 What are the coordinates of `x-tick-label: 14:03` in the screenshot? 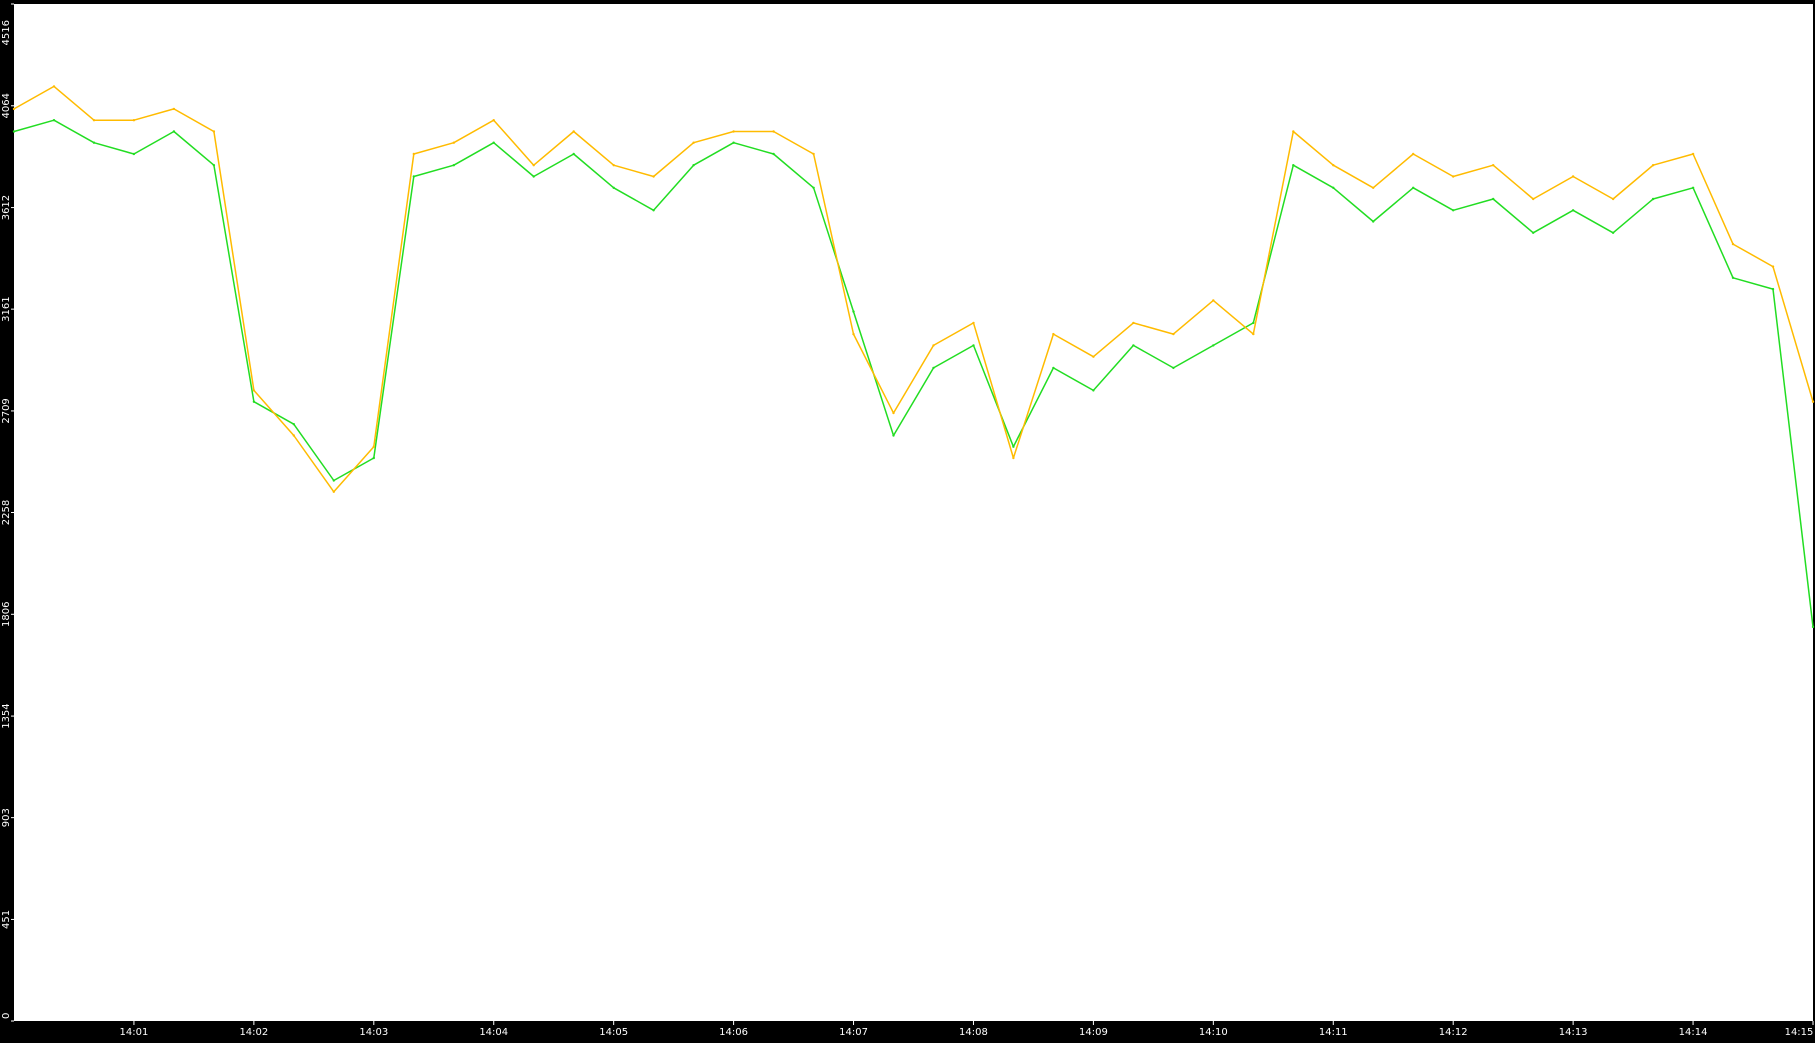 It's located at (373, 1032).